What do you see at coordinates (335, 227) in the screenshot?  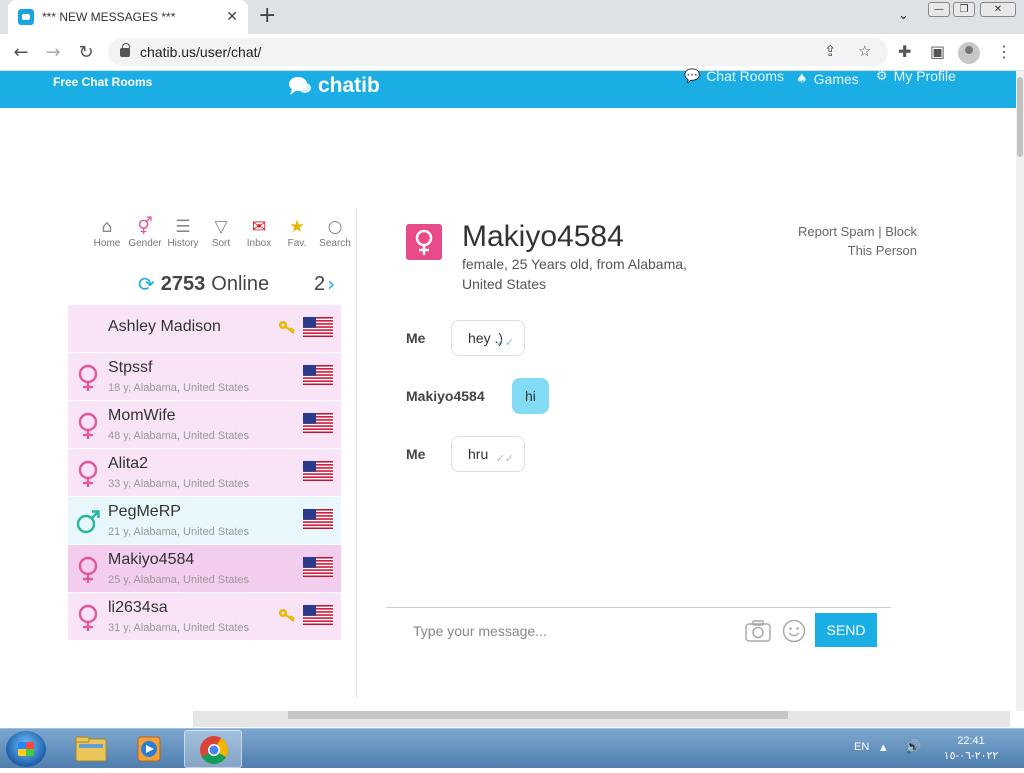 I see `search-icon: ○` at bounding box center [335, 227].